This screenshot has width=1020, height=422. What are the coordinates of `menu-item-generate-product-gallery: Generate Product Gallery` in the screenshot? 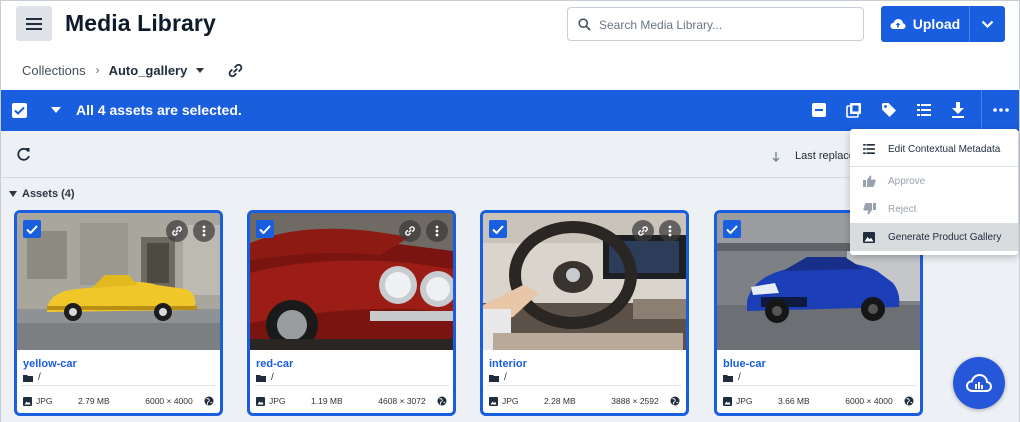 It's located at (934, 237).